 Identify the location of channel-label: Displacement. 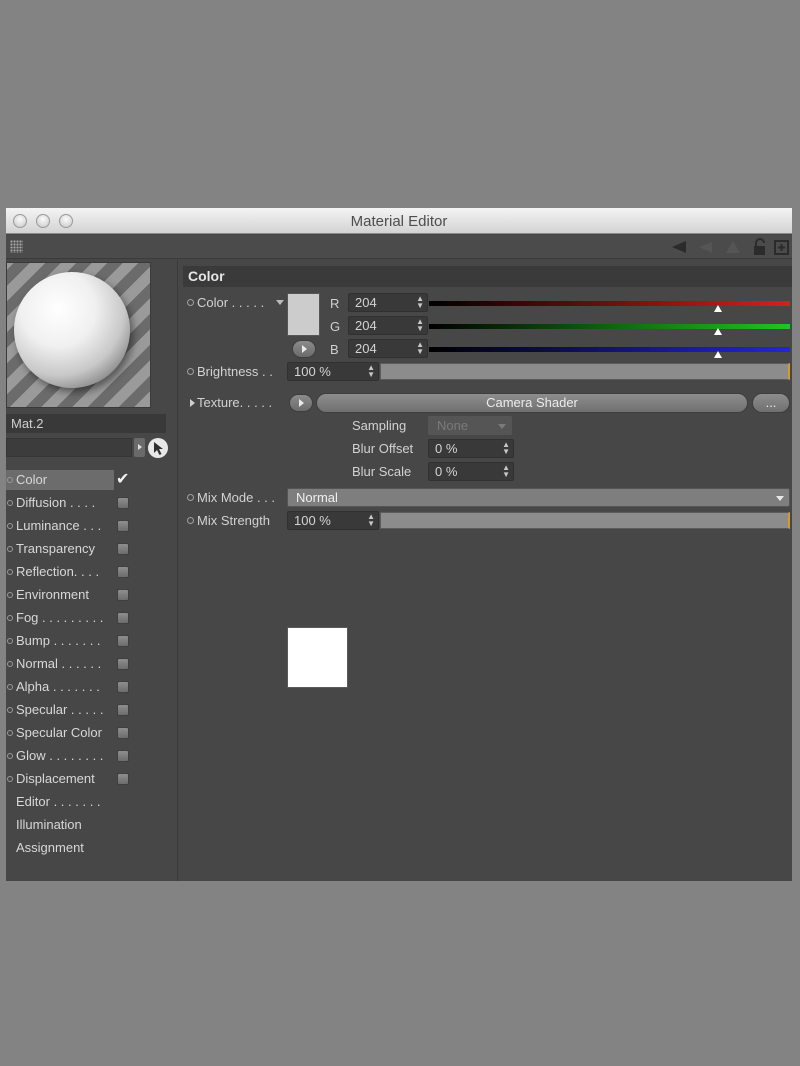
(55, 778).